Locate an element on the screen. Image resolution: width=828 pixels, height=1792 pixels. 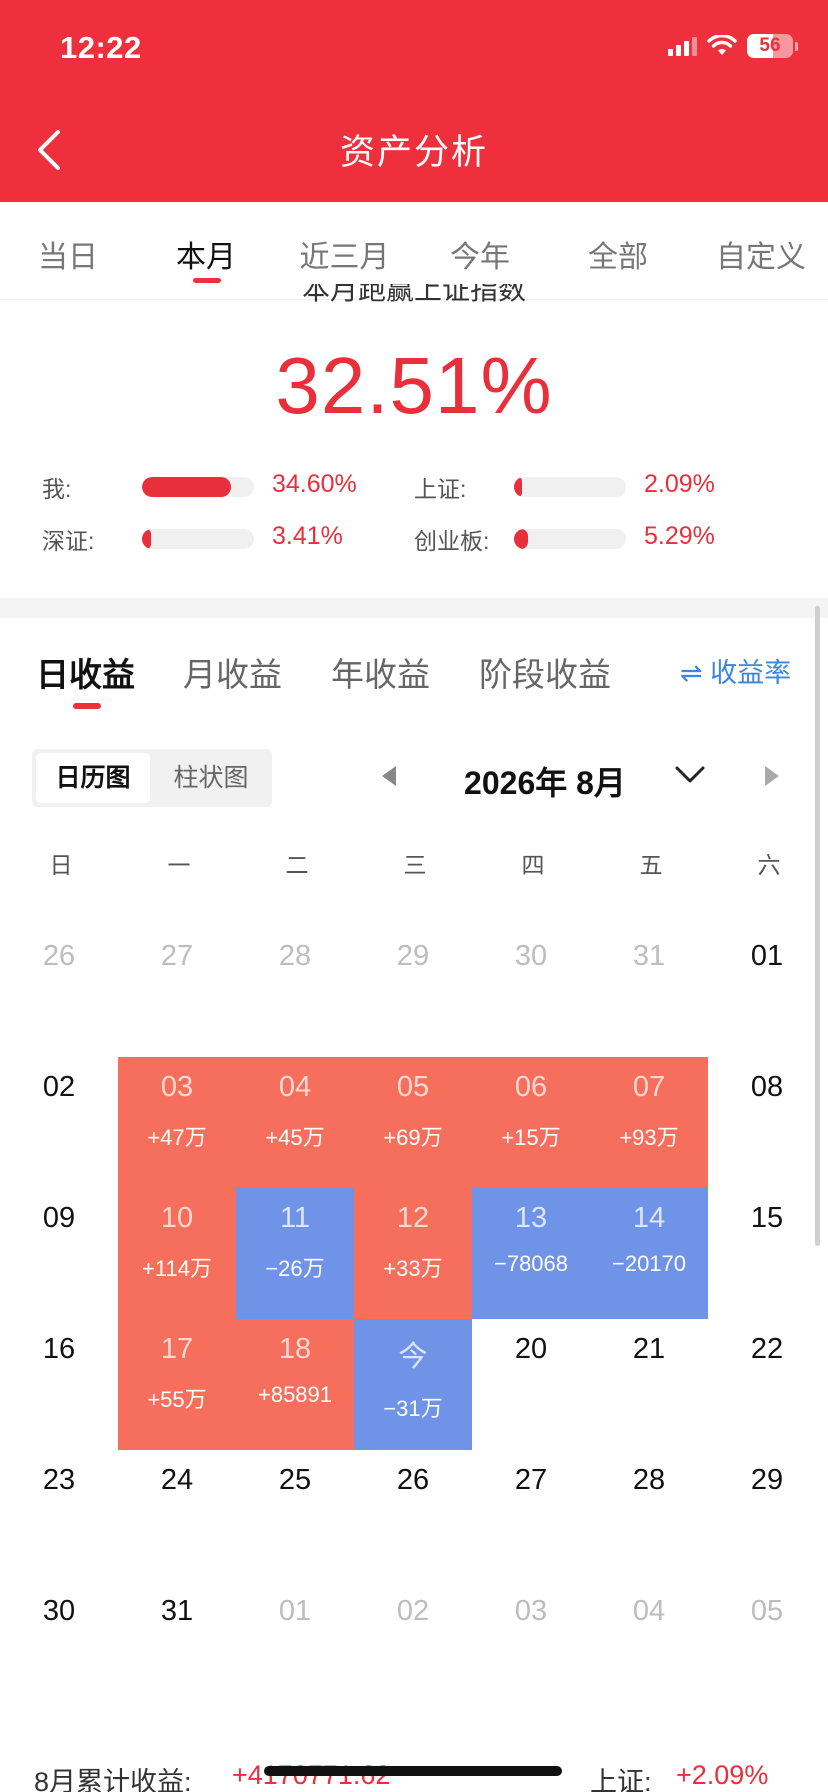
calendar-day: 24 is located at coordinates (177, 1515).